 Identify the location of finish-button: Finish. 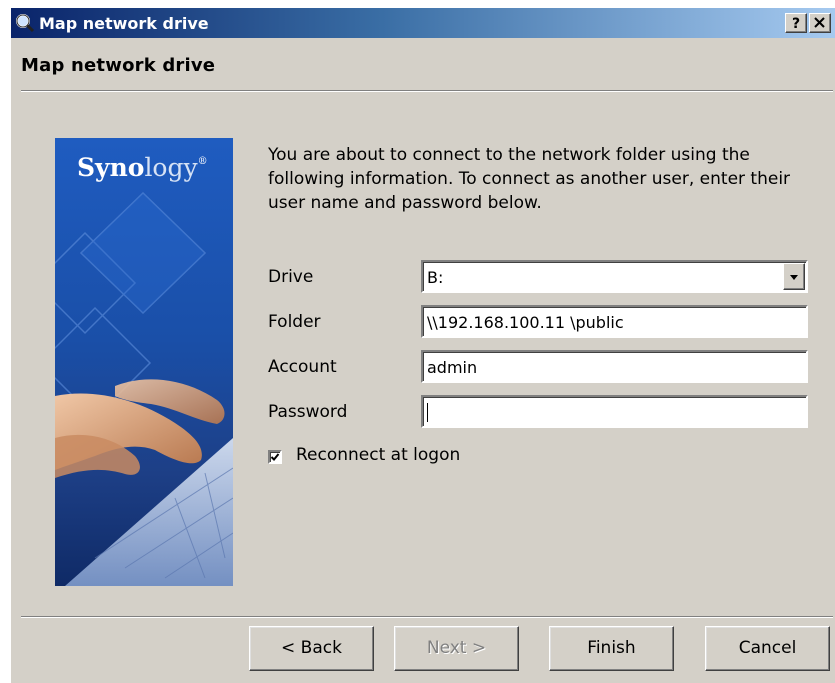
(611, 648).